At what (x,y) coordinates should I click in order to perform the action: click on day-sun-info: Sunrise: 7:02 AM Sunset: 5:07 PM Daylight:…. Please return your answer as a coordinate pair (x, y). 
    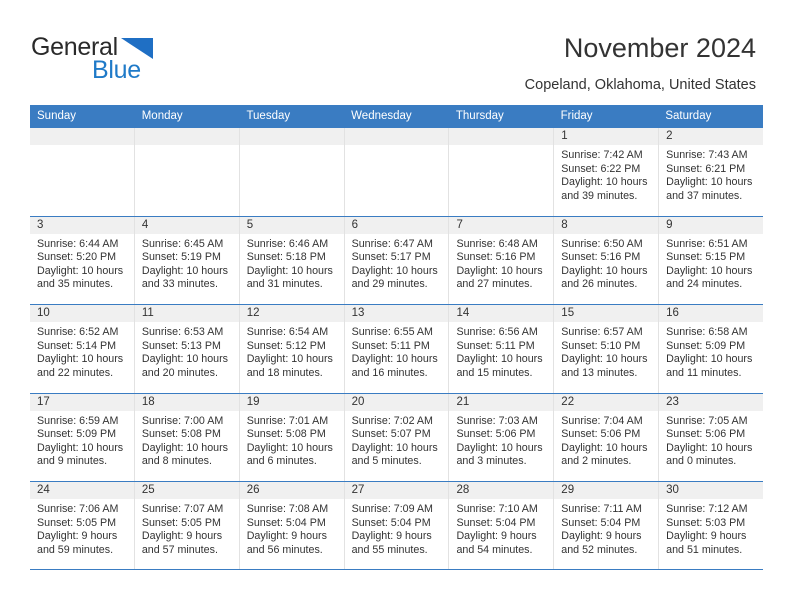
    Looking at the image, I should click on (397, 440).